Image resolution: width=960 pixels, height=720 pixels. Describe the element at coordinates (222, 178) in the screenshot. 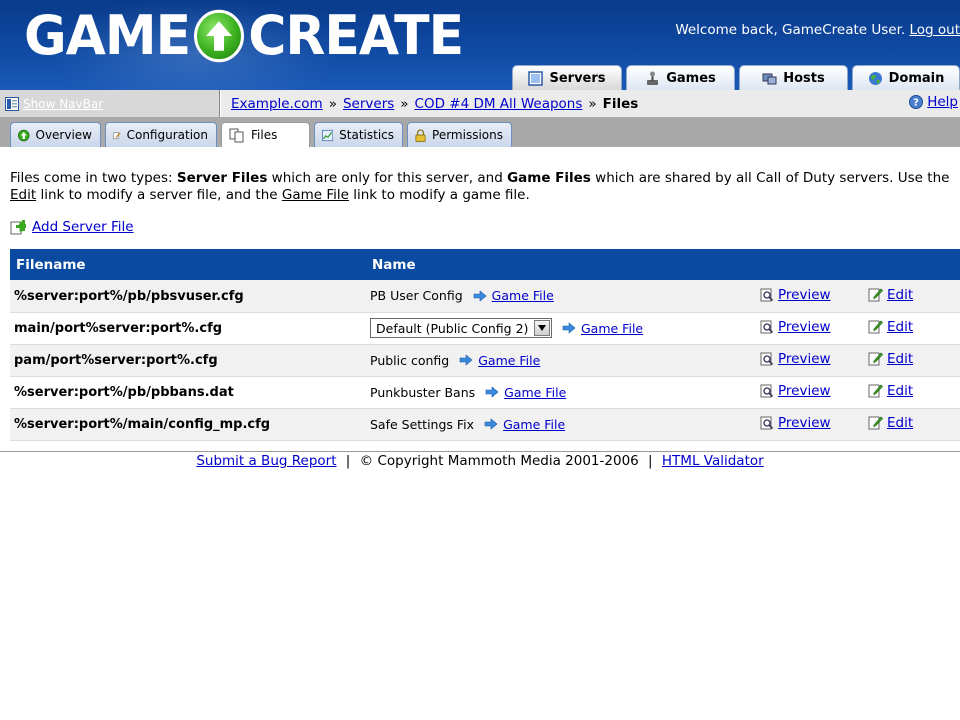

I see `intro-server-files: Server Files` at that location.